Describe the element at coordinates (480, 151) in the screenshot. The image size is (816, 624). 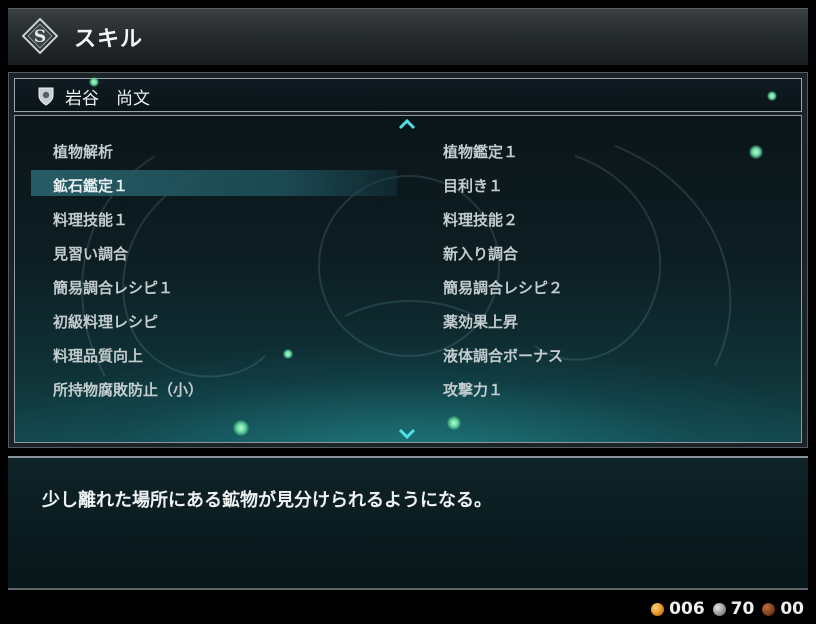
I see `skill-item: 植物鑑定１` at that location.